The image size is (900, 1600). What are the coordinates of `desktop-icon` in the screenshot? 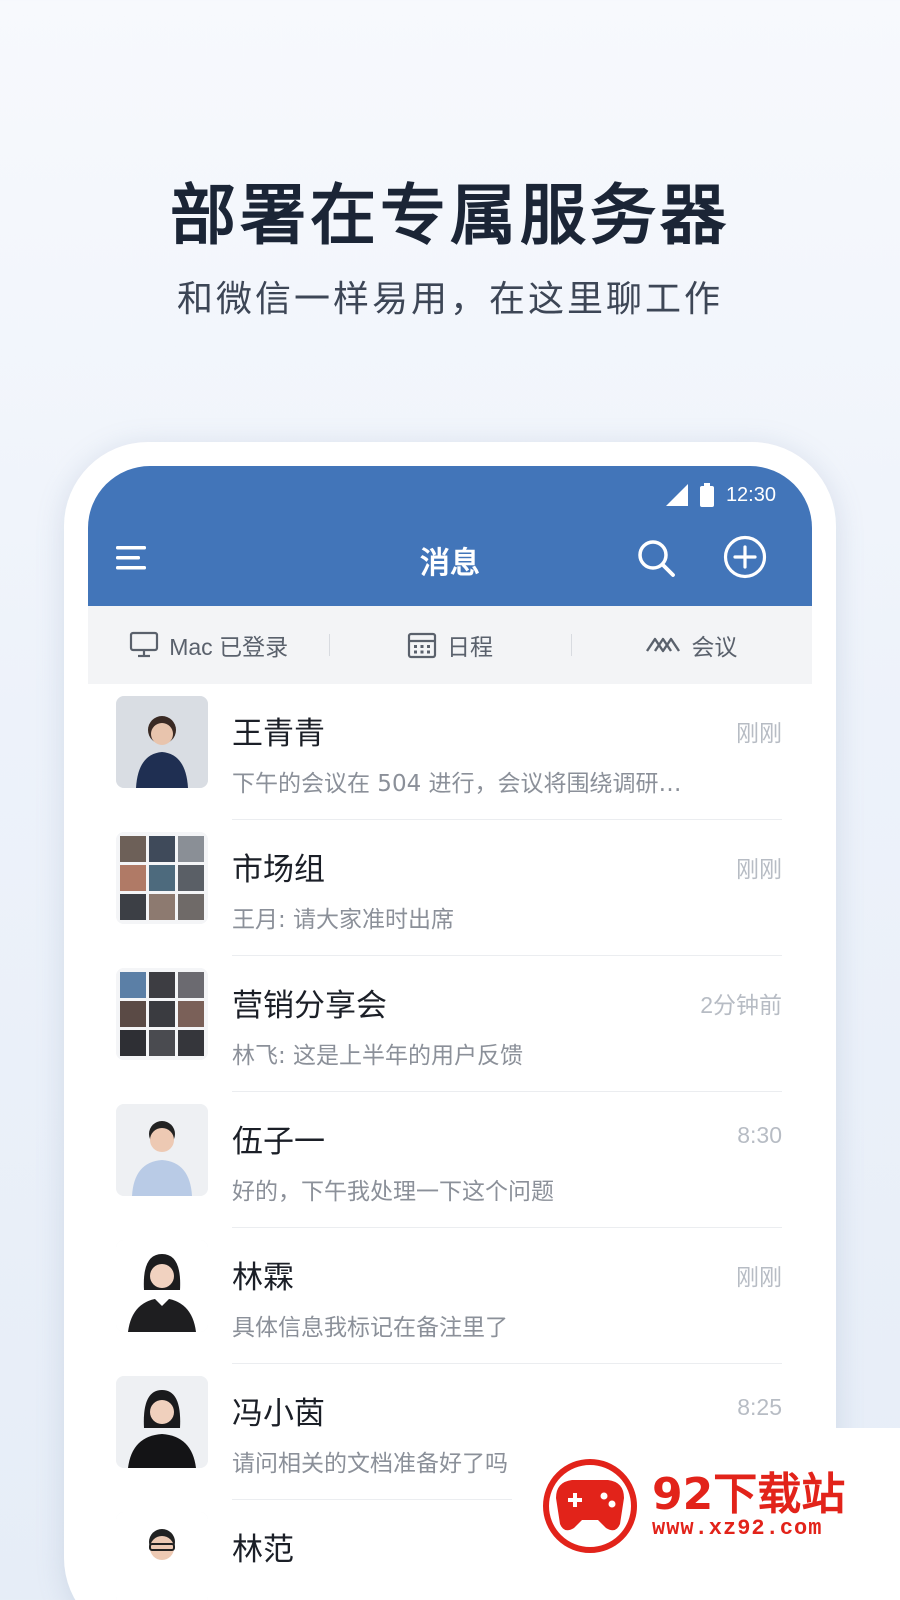 It's located at (144, 644).